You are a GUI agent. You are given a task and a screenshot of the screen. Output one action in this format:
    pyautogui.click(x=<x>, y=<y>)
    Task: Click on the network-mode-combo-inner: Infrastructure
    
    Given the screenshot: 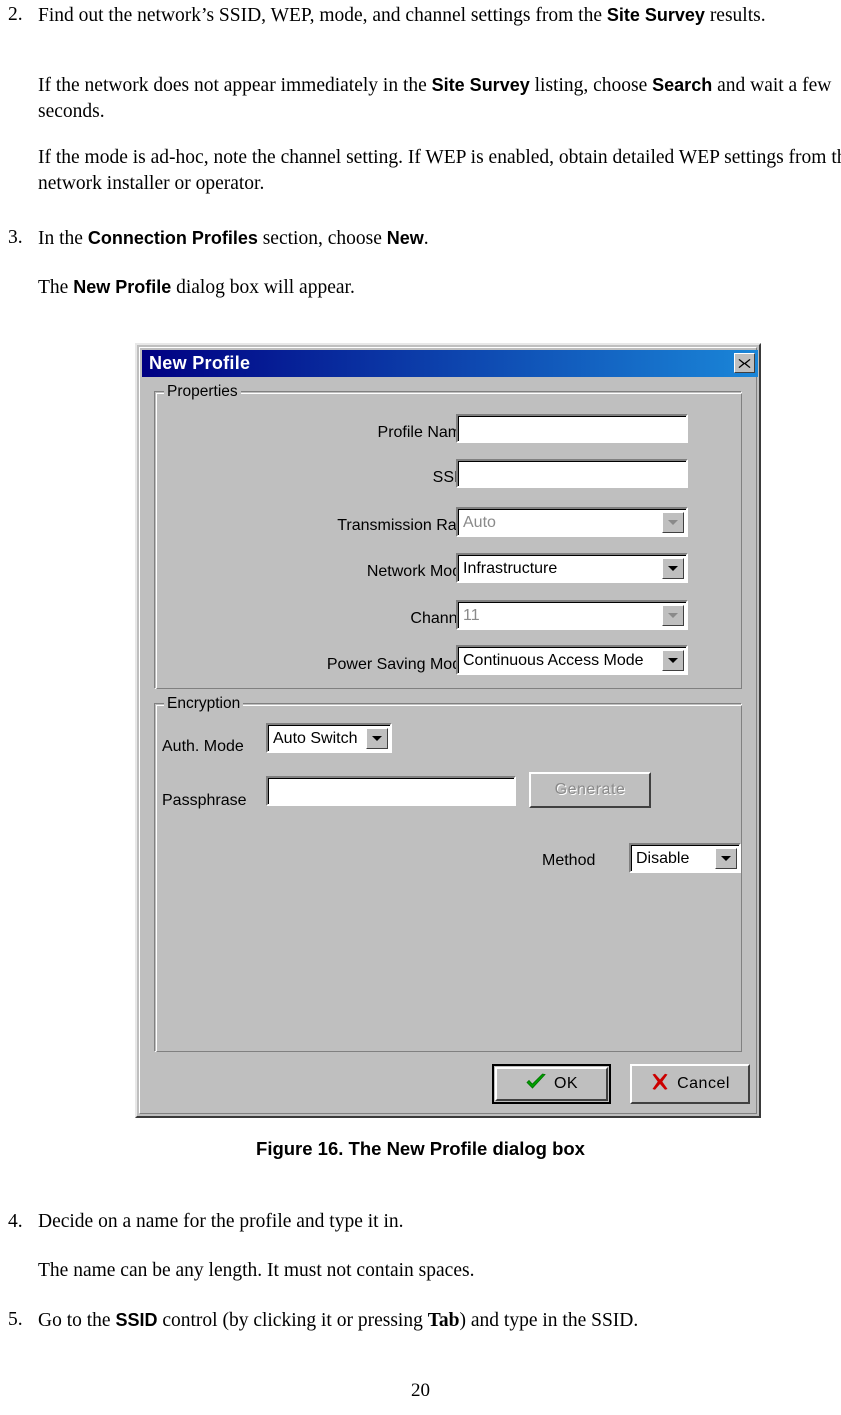 What is the action you would take?
    pyautogui.click(x=572, y=568)
    